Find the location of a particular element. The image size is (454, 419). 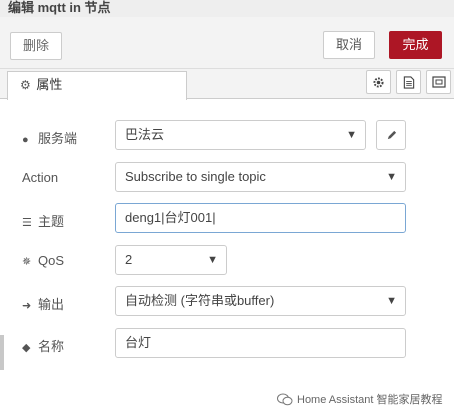

edit-server-button is located at coordinates (391, 135).